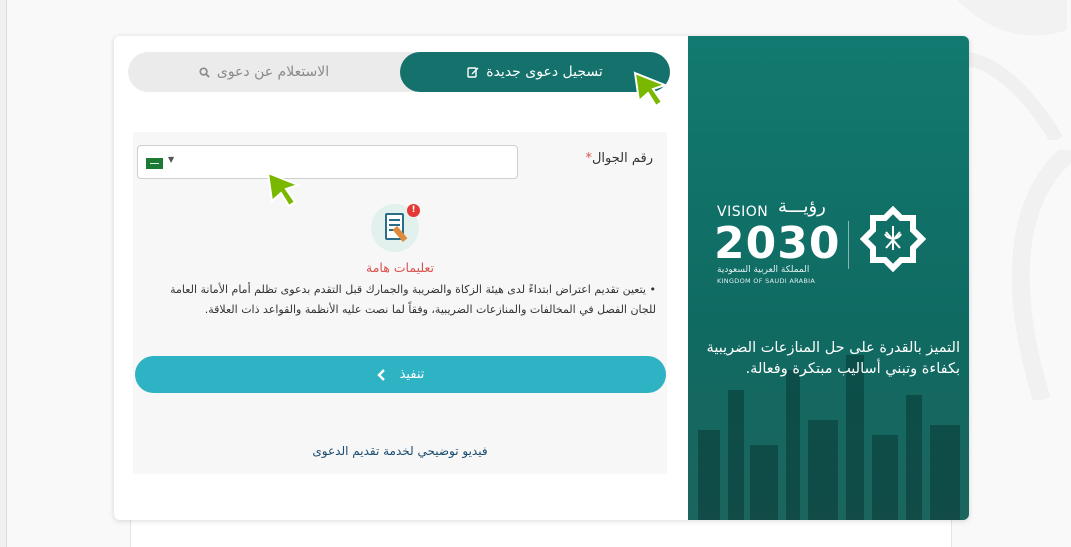 Image resolution: width=1071 pixels, height=547 pixels. What do you see at coordinates (541, 532) in the screenshot?
I see `lower-card-edge` at bounding box center [541, 532].